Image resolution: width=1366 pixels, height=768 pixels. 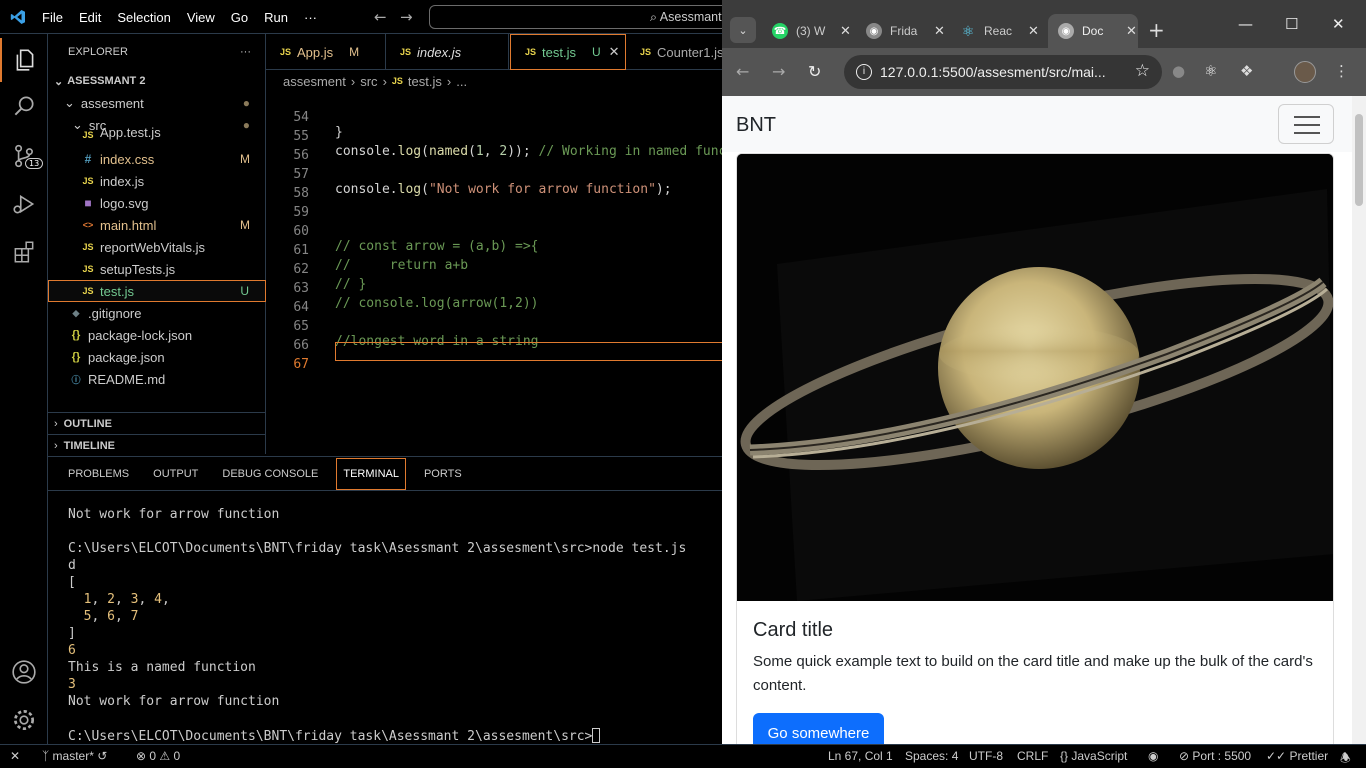 I want to click on code-line: 66, so click(x=496, y=338).